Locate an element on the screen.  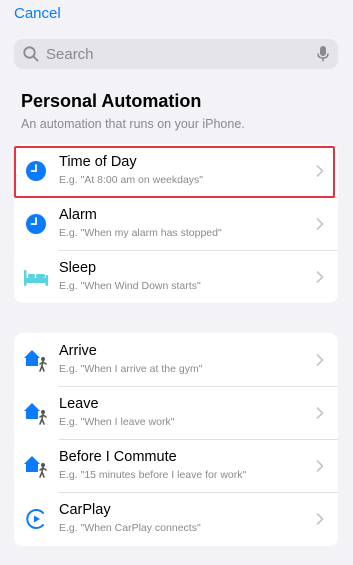
row-alarm: Alarm E.g. "When my alarm has stopped" is located at coordinates (176, 223).